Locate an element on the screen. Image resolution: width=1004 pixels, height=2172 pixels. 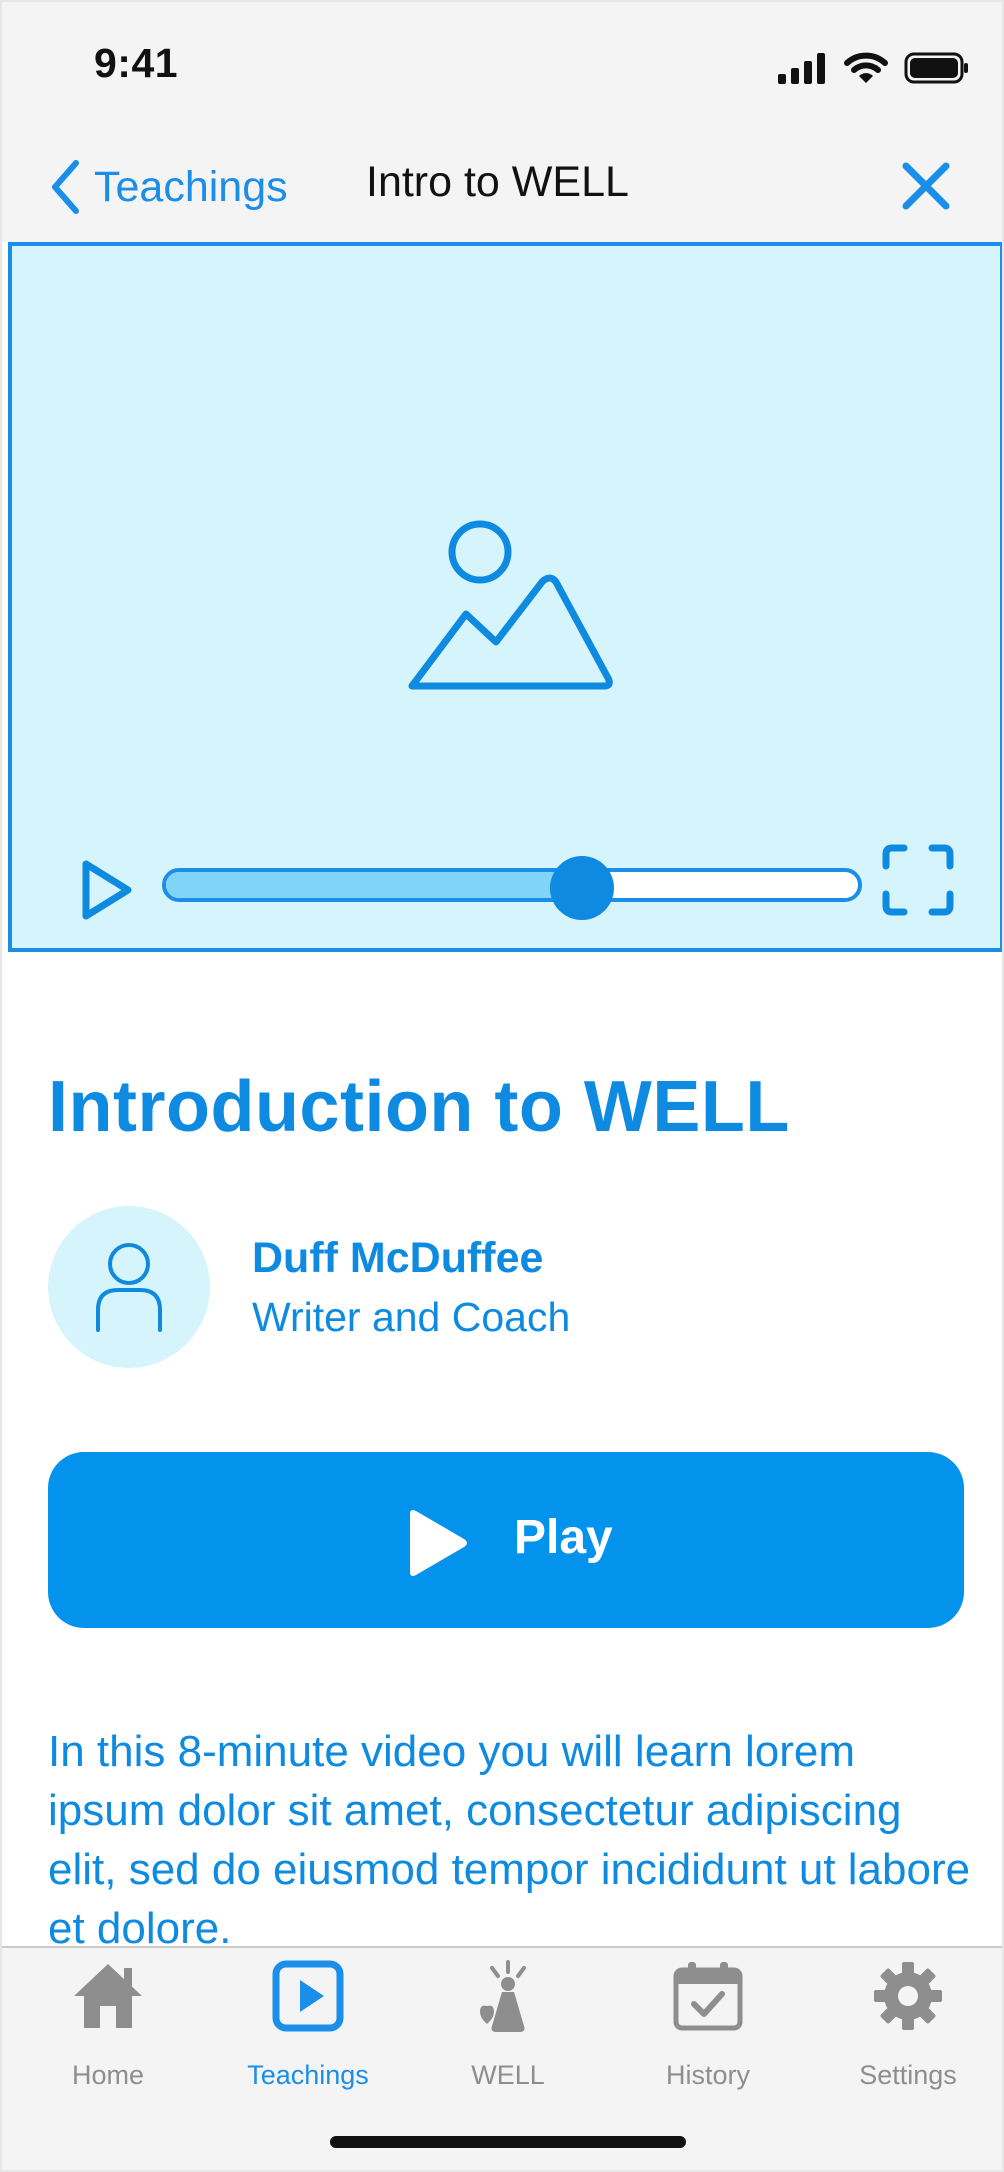
close-button is located at coordinates (926, 186).